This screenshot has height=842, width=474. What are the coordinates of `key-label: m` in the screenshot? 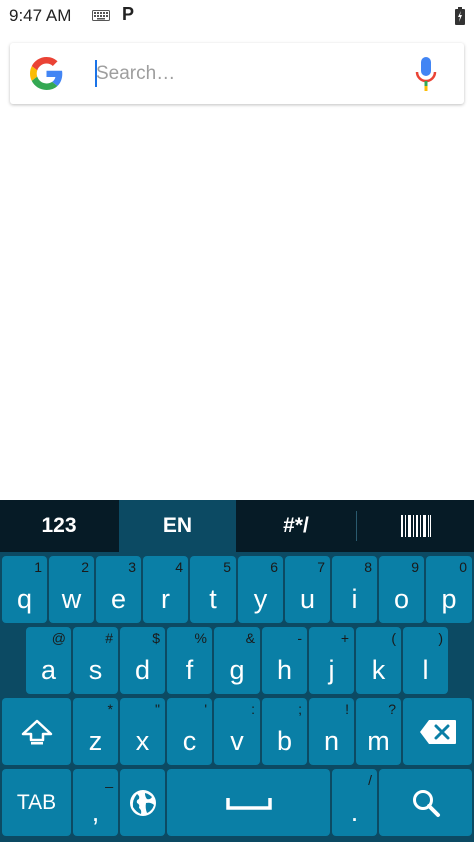 It's located at (378, 741).